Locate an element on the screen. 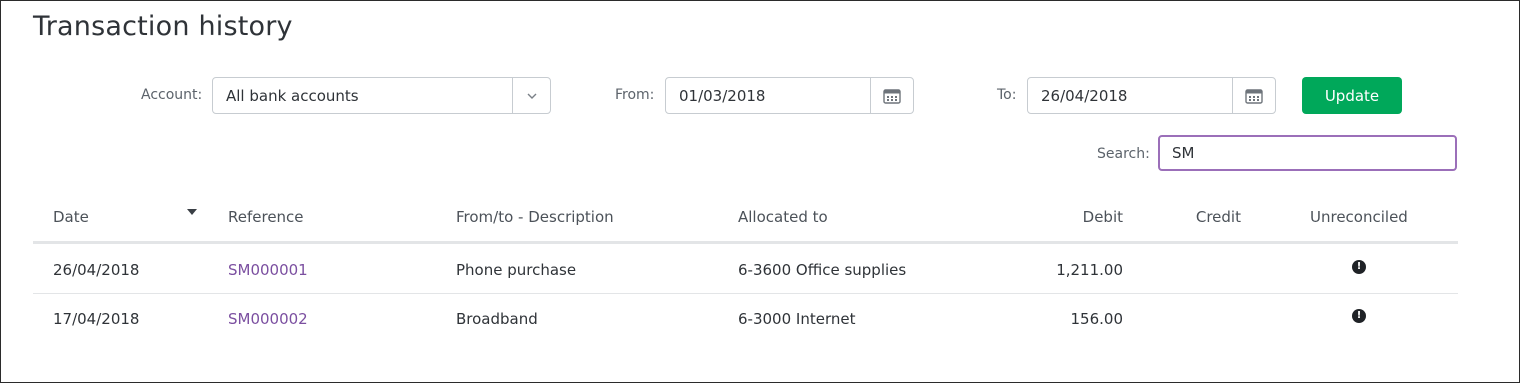 Image resolution: width=1520 pixels, height=383 pixels. column-header-debit: Debit is located at coordinates (1073, 217).